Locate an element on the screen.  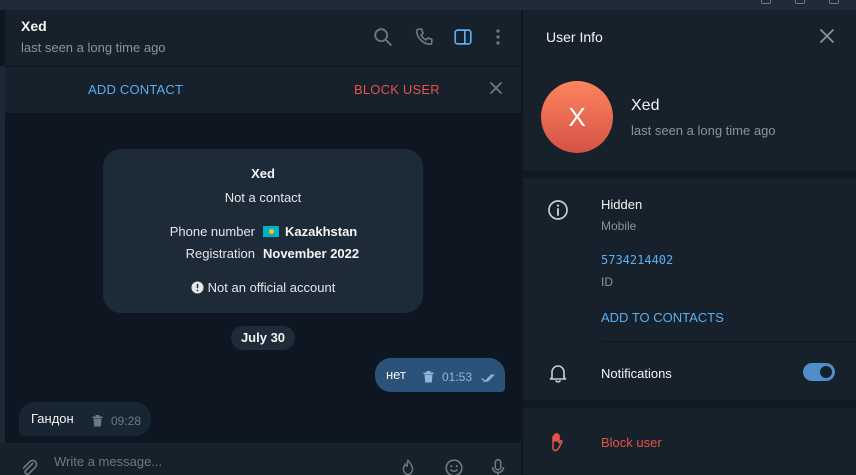
exclamation-icon is located at coordinates (197, 287).